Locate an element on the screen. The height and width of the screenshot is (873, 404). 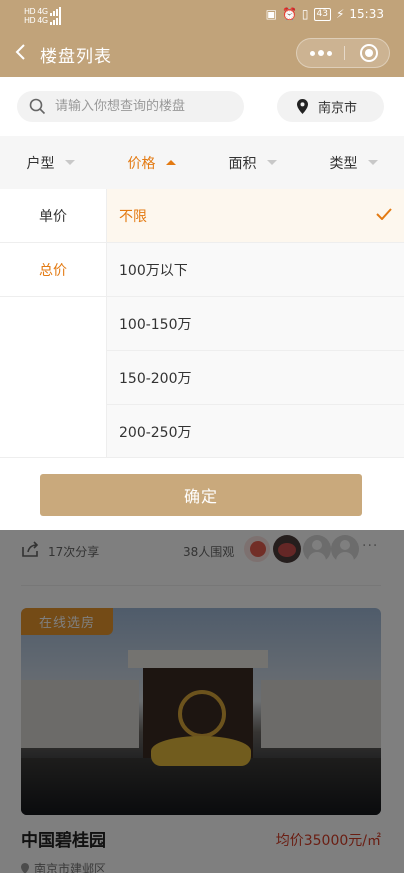
signal-indicator: HD 4G HD 4G is located at coordinates (43, 16).